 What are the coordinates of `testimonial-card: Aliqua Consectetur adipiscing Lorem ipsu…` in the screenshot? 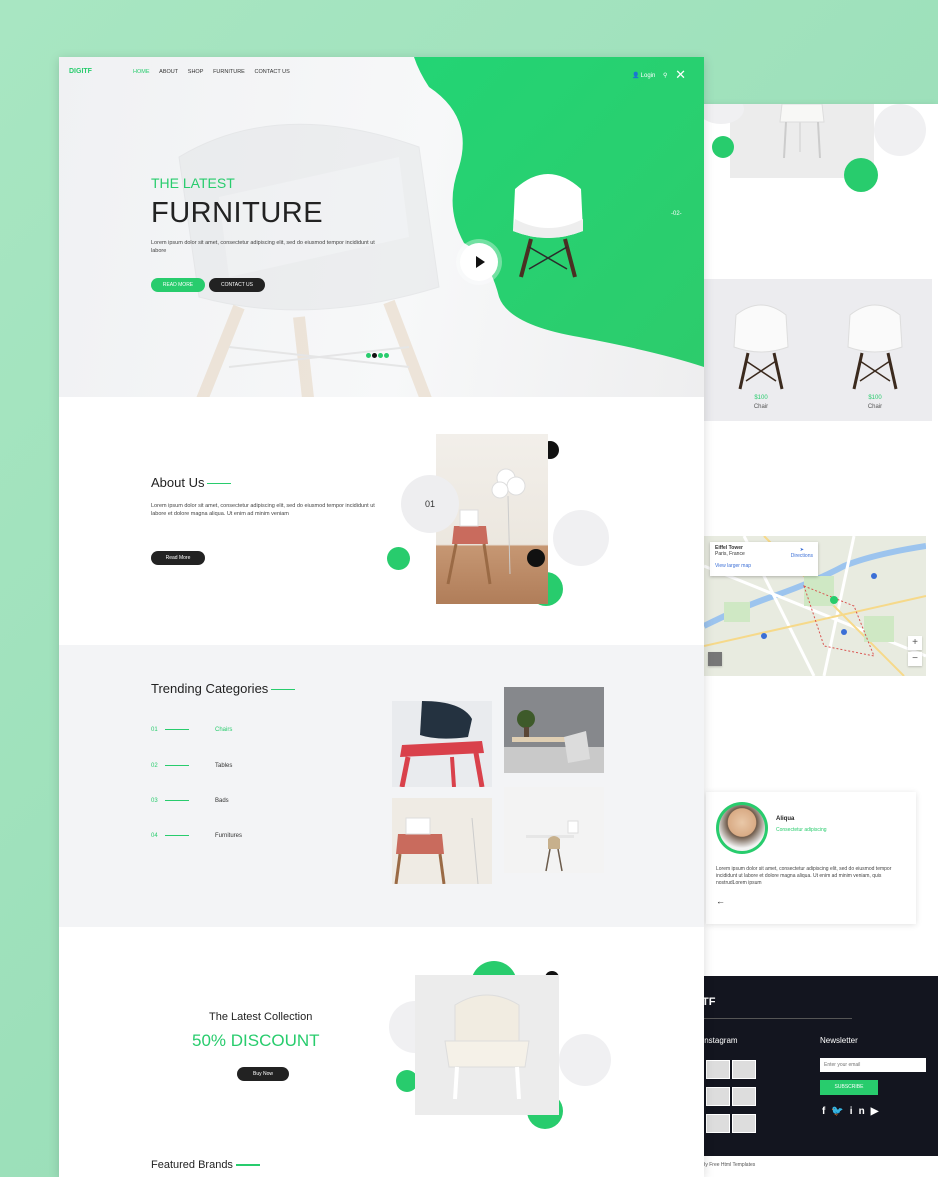 It's located at (811, 858).